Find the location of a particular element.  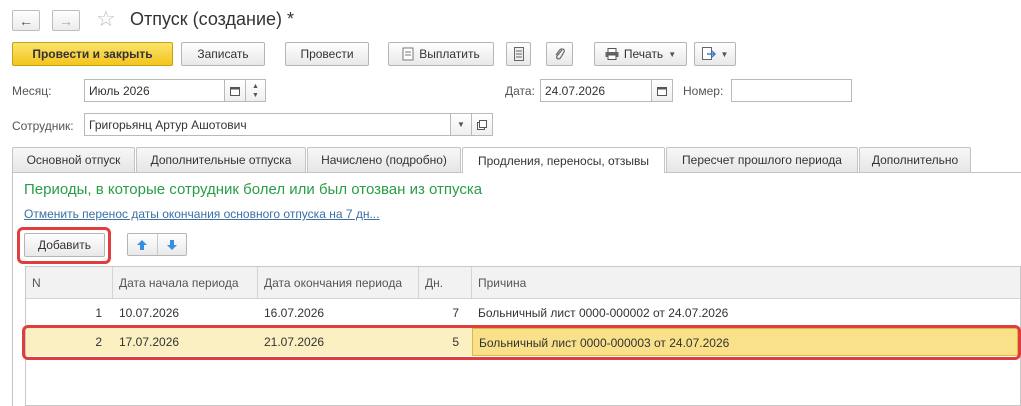

tab-accrued-detailed: Начислено (подробно) is located at coordinates (384, 159).